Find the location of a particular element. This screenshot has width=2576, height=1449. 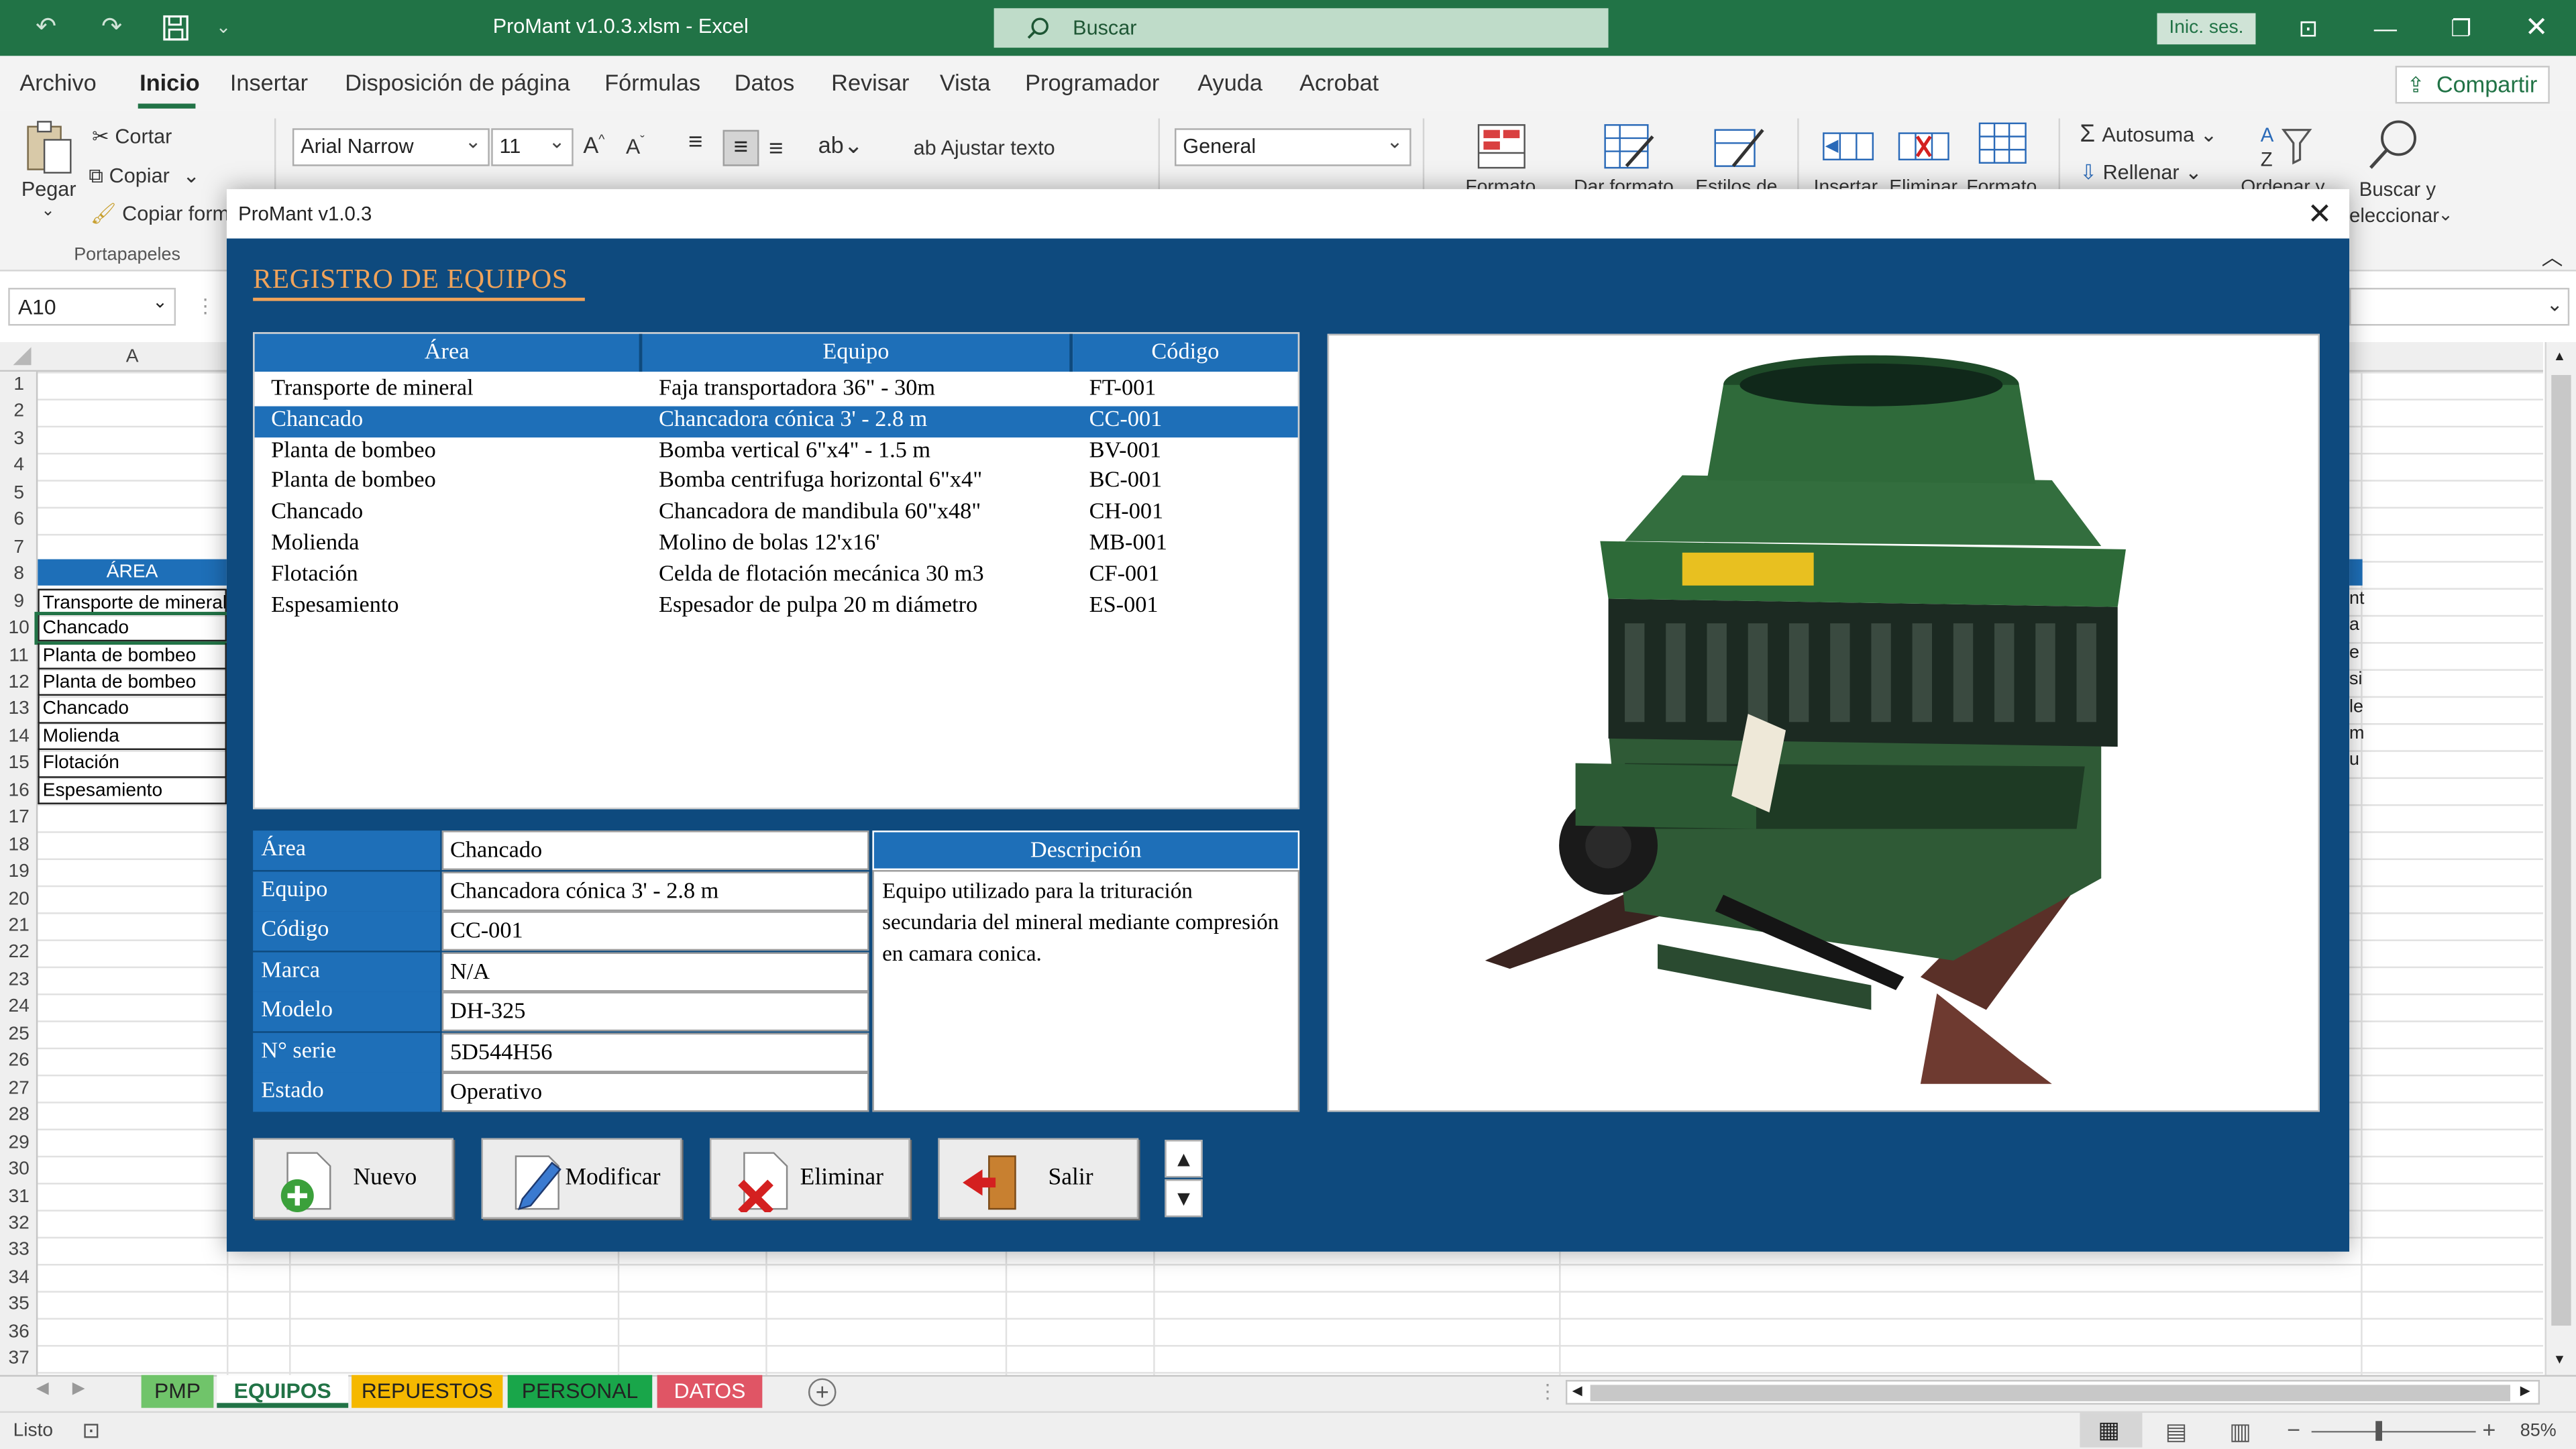

font-size-combo: 11 is located at coordinates (532, 145).